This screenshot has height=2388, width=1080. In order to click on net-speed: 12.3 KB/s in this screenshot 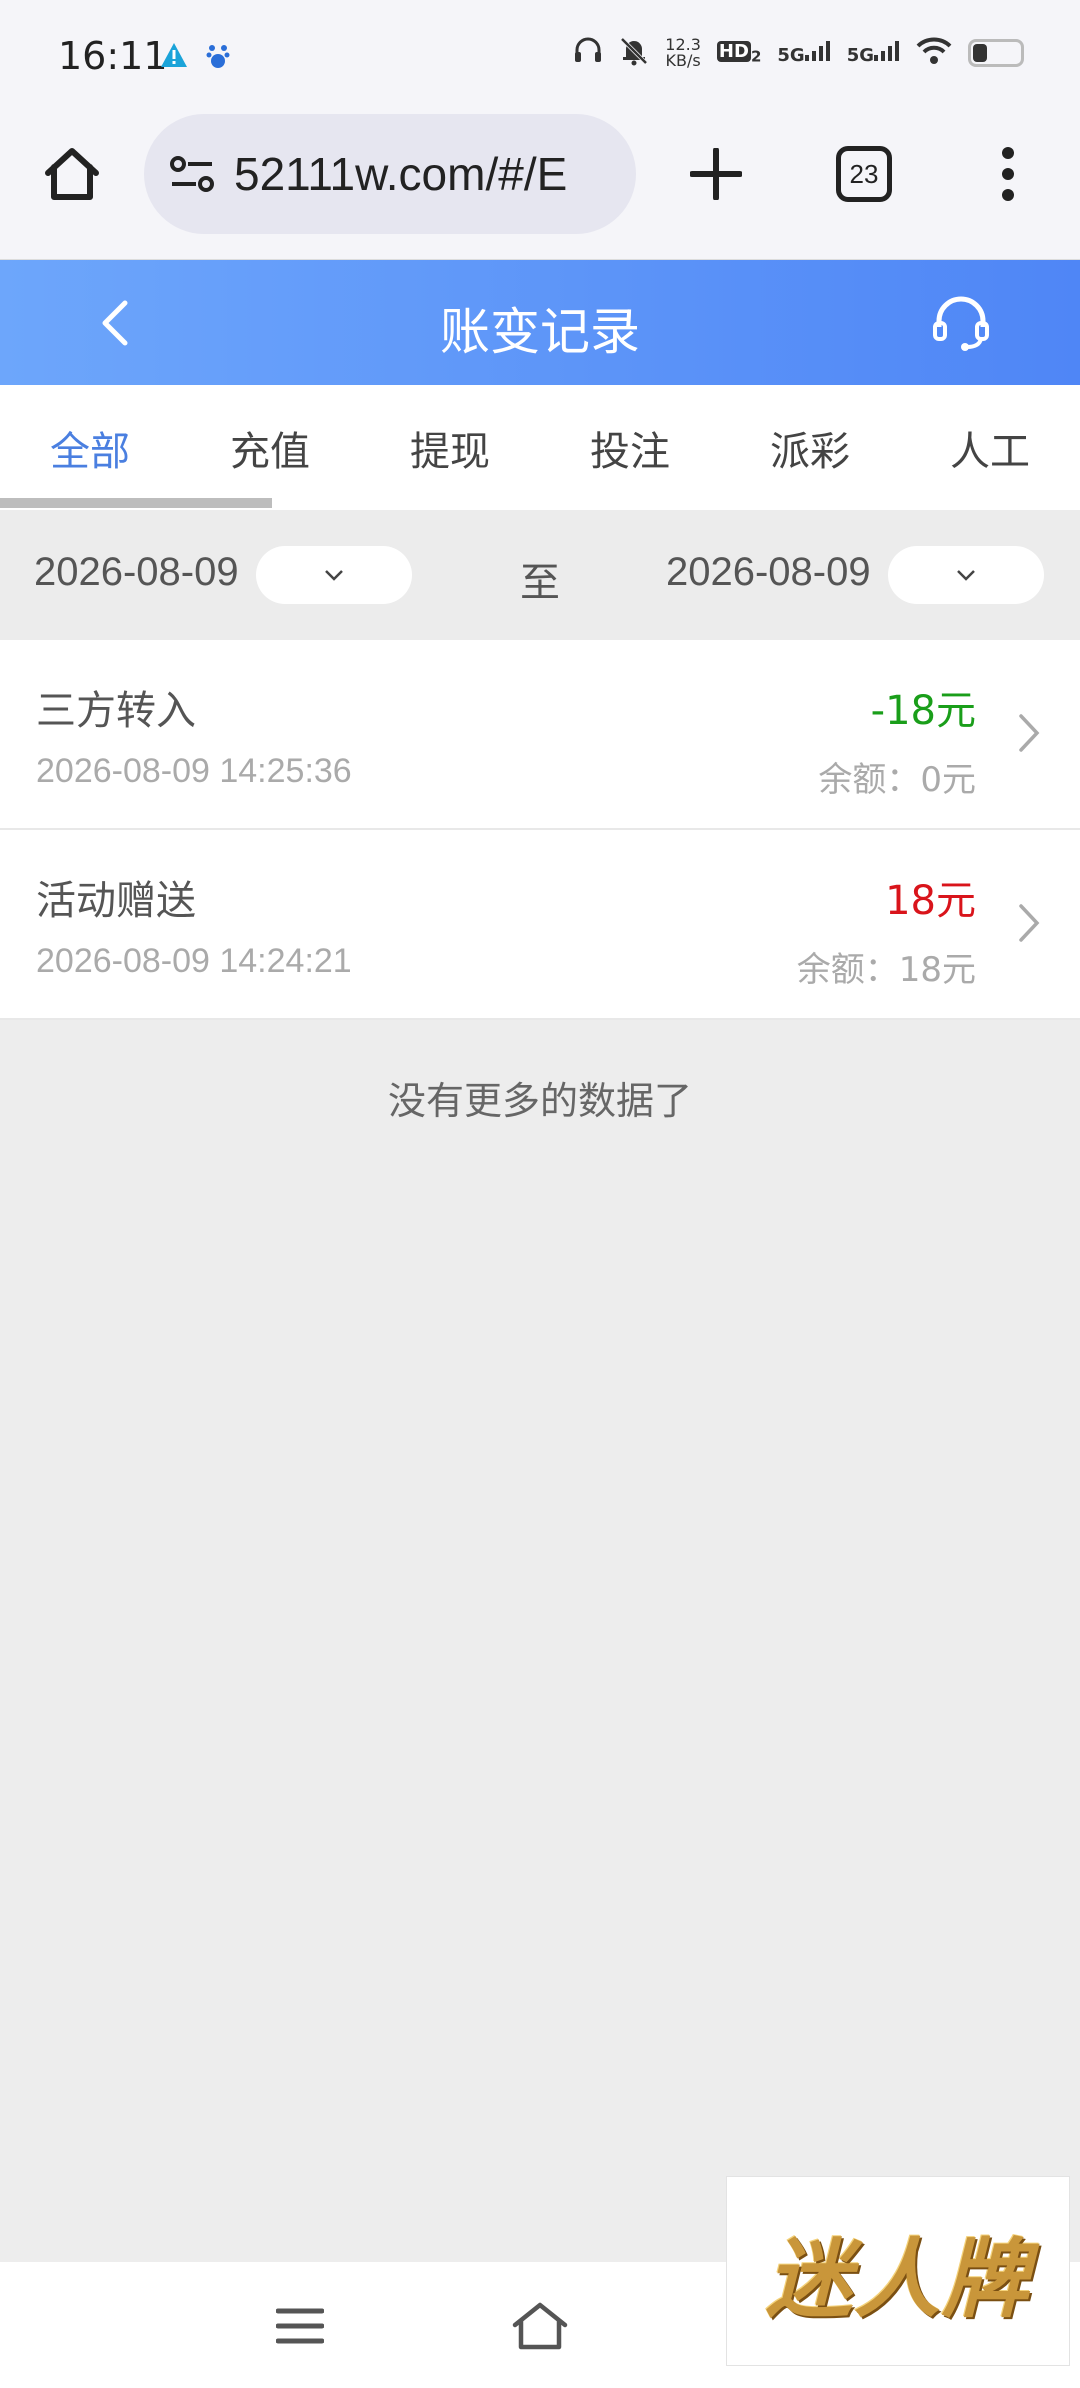, I will do `click(683, 52)`.